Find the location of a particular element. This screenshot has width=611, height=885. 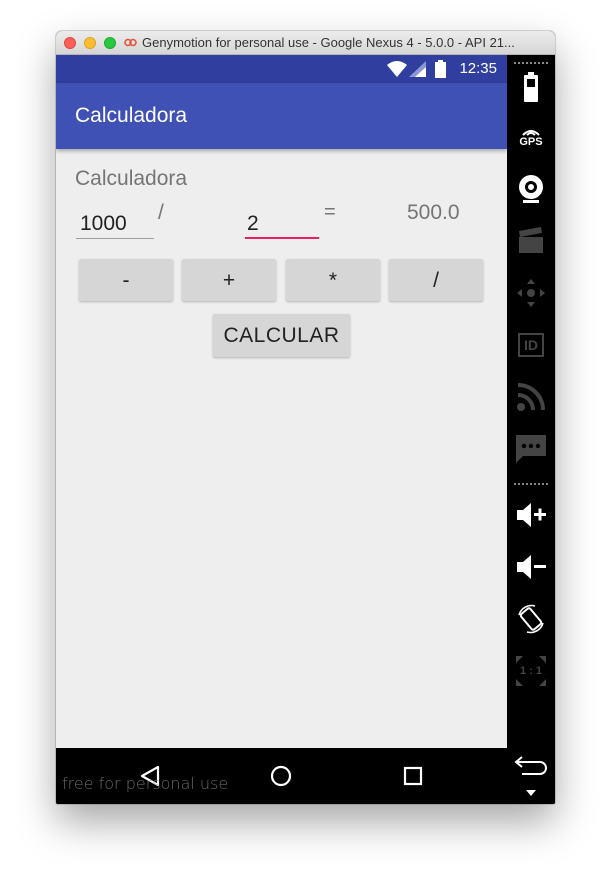

signal-icon is located at coordinates (417, 69).